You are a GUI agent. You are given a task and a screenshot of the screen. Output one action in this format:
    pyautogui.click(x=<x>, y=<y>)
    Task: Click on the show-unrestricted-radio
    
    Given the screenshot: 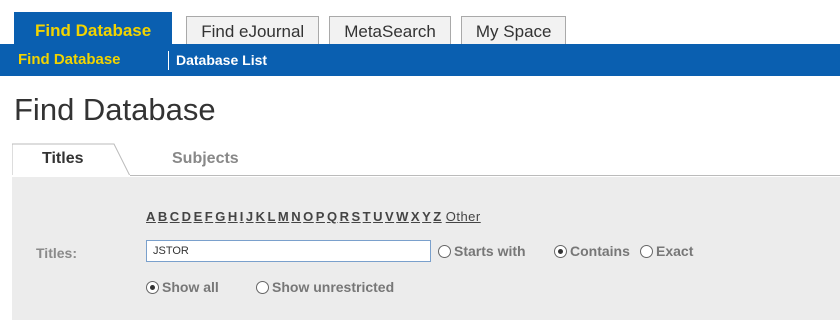 What is the action you would take?
    pyautogui.click(x=262, y=287)
    